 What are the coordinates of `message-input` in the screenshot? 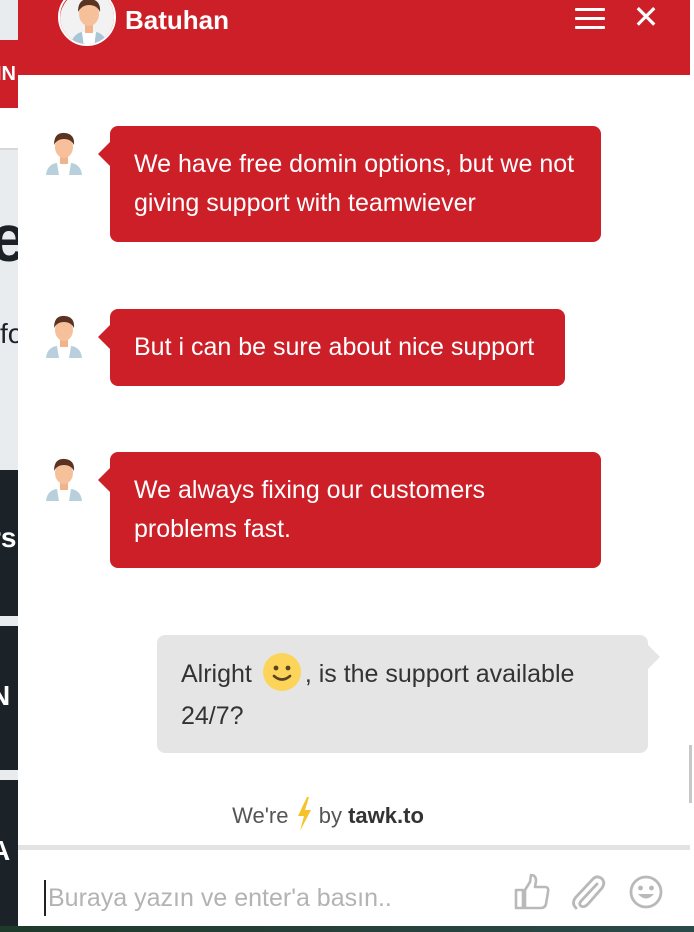 It's located at (274, 898).